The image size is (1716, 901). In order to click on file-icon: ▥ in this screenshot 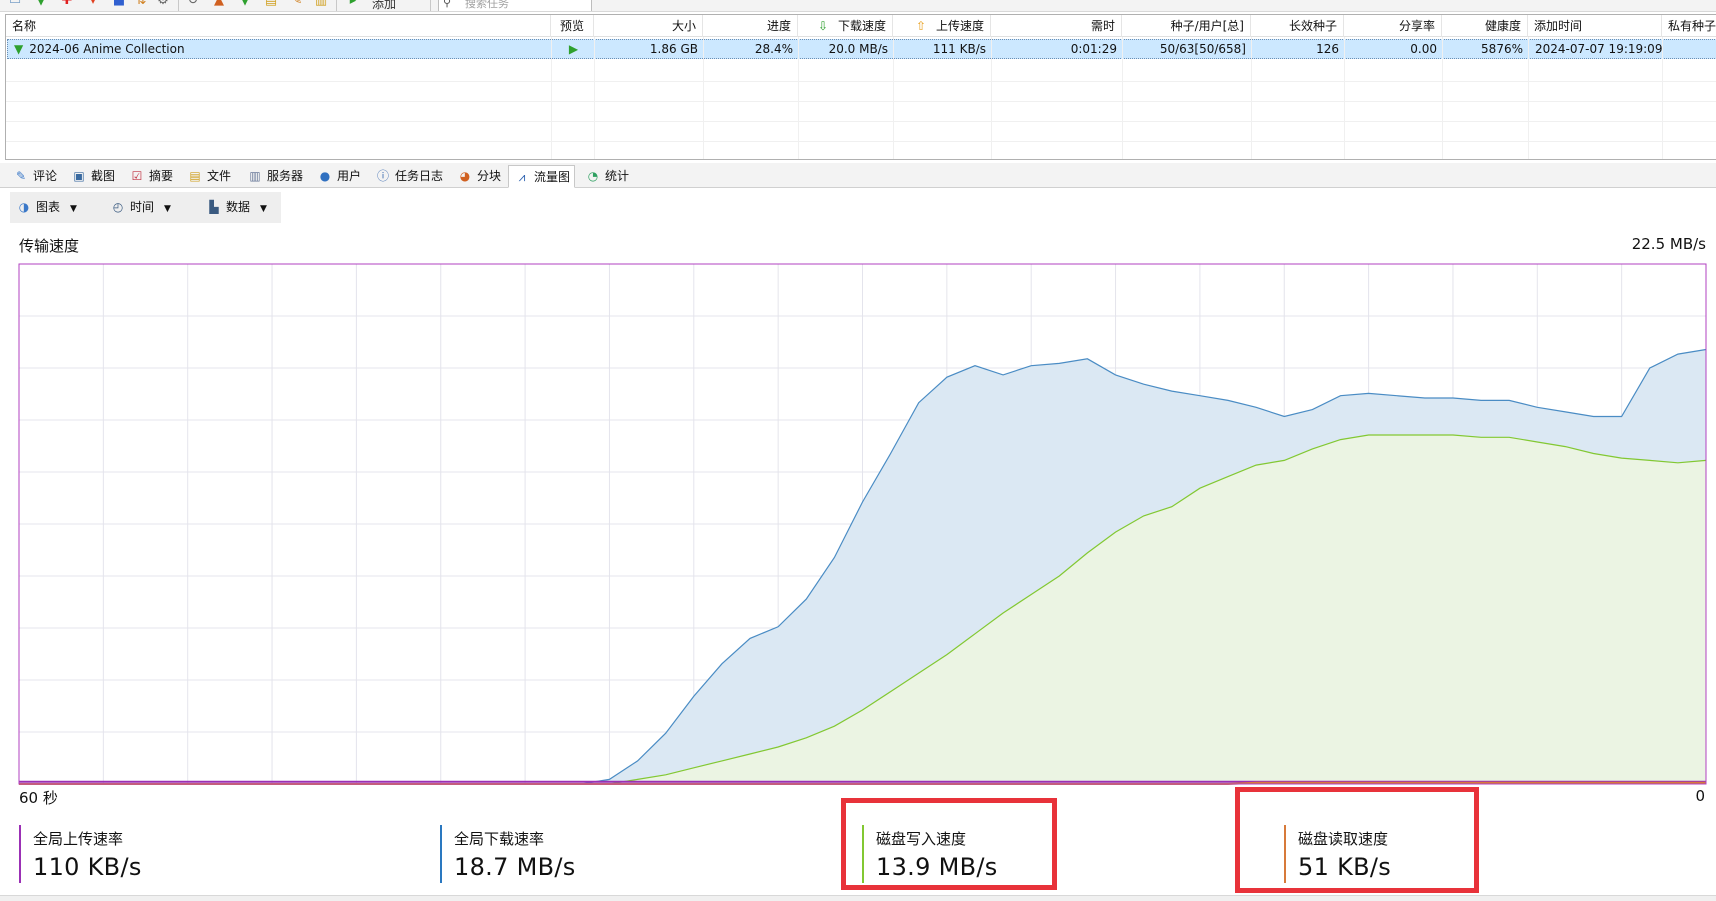, I will do `click(321, 4)`.